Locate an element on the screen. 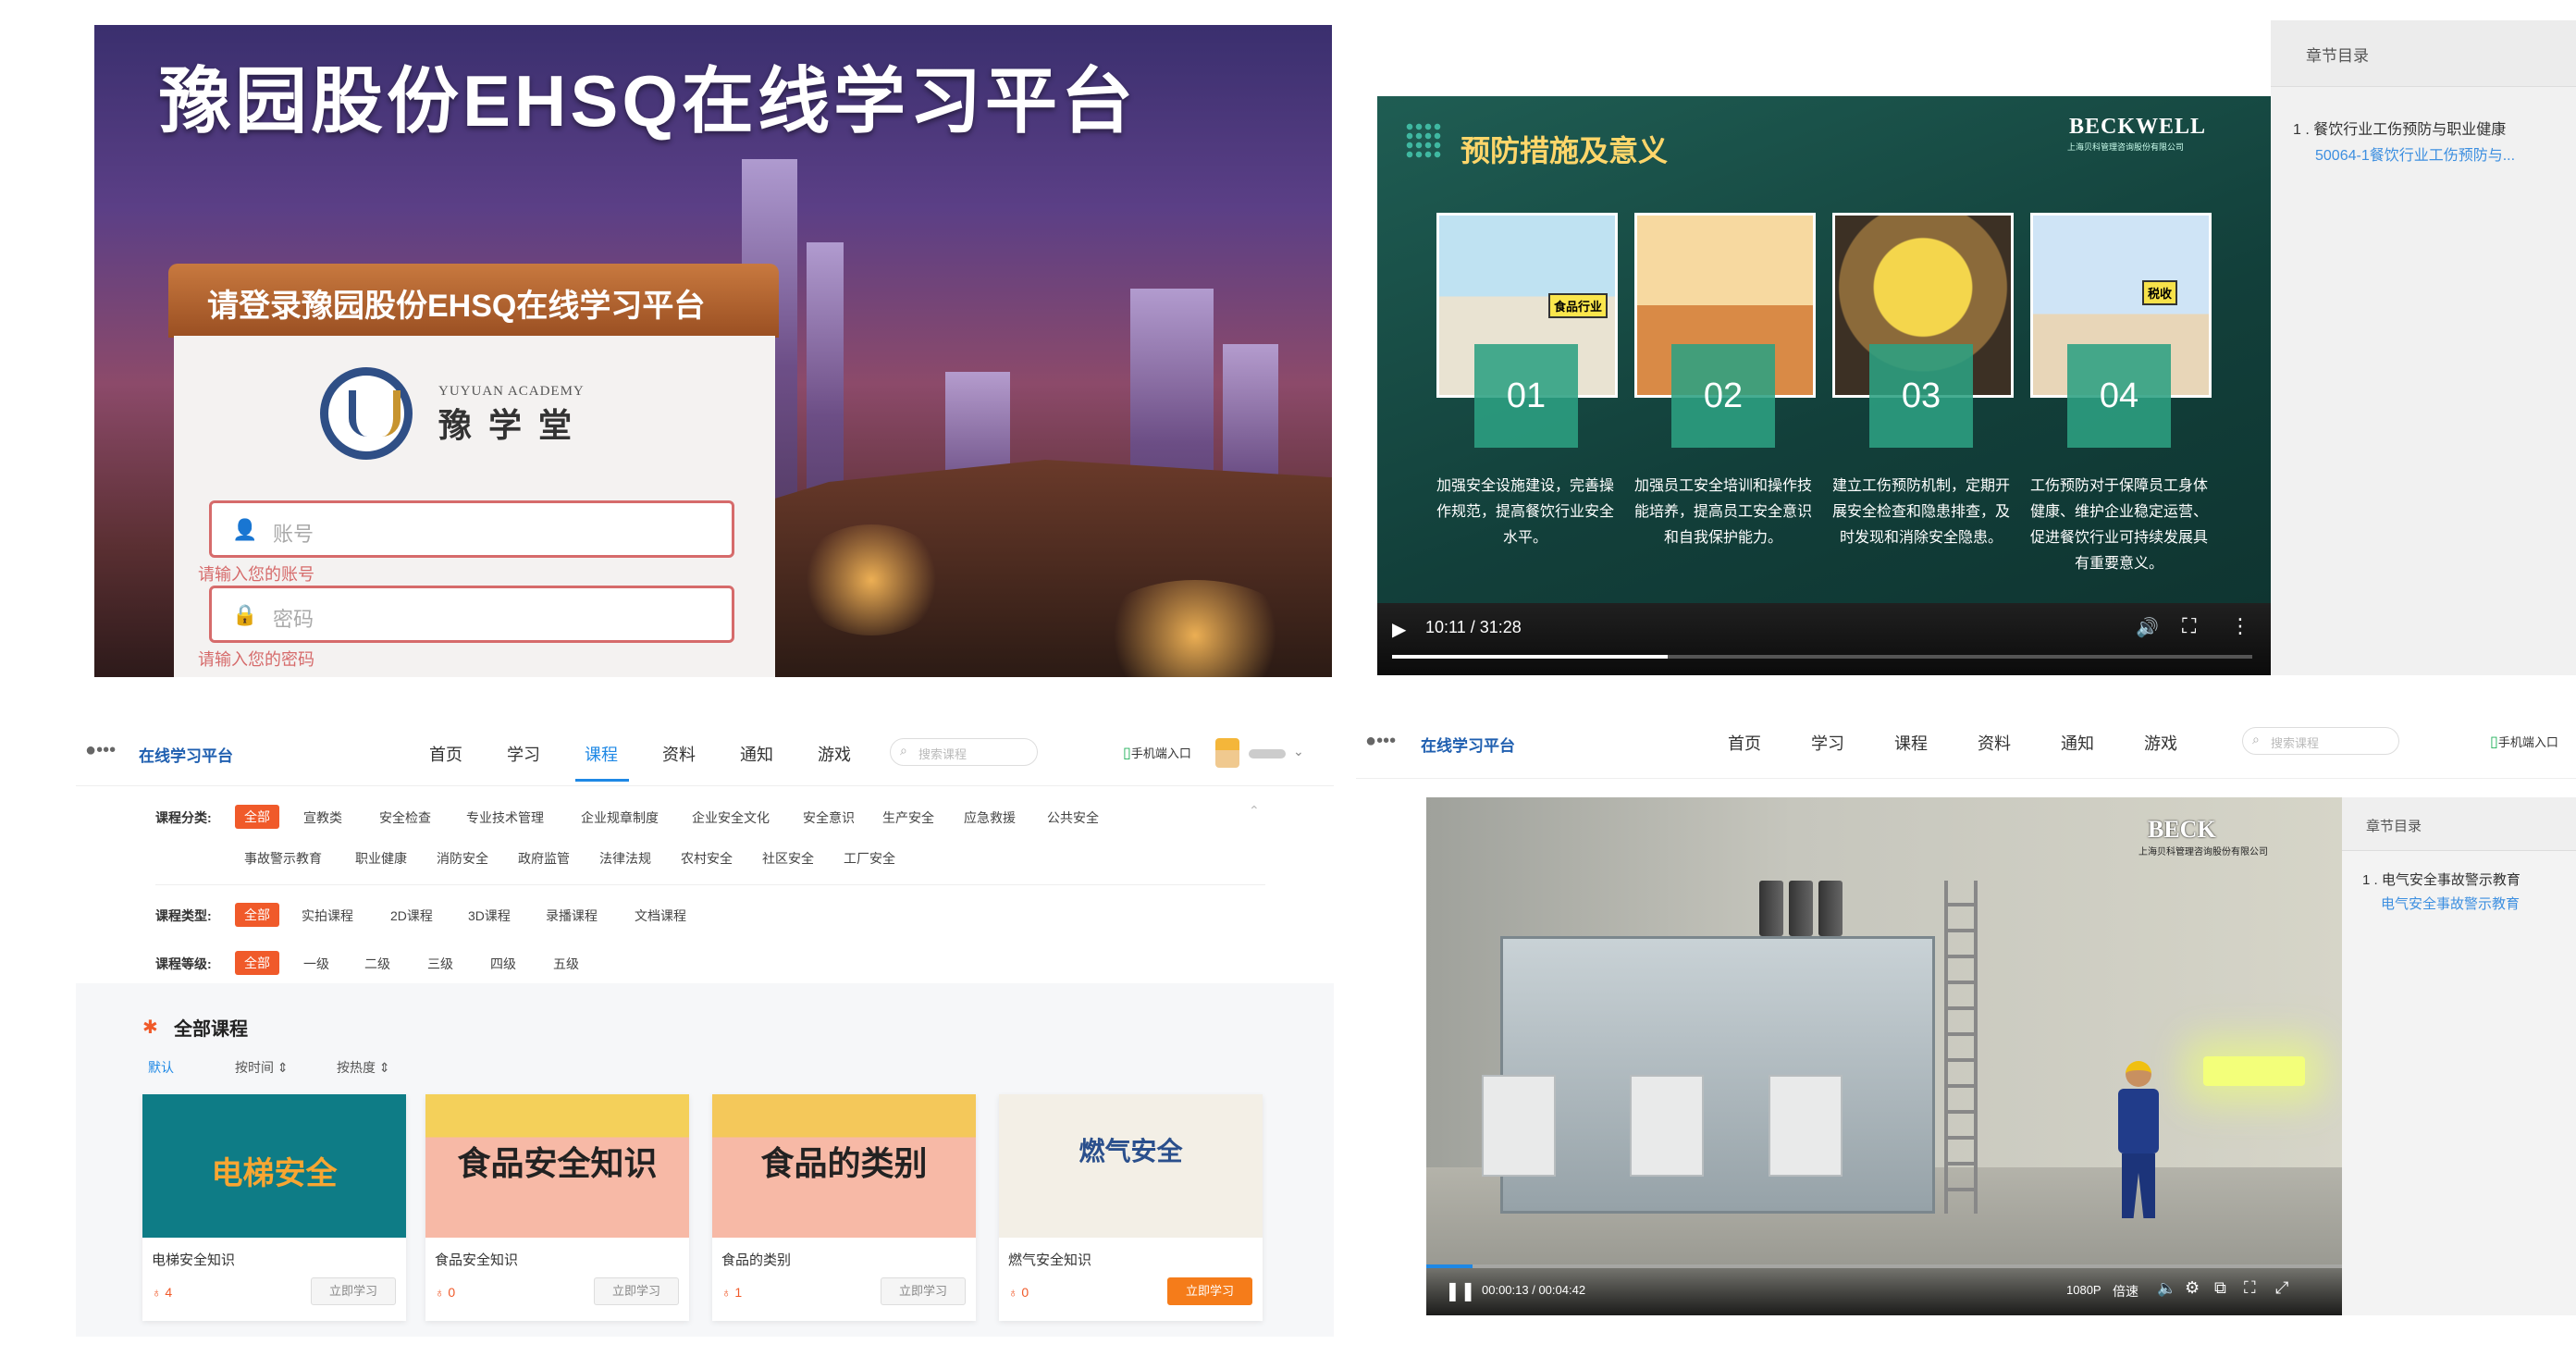 The height and width of the screenshot is (1369, 2576). category-chip: 公共安全 is located at coordinates (1073, 818).